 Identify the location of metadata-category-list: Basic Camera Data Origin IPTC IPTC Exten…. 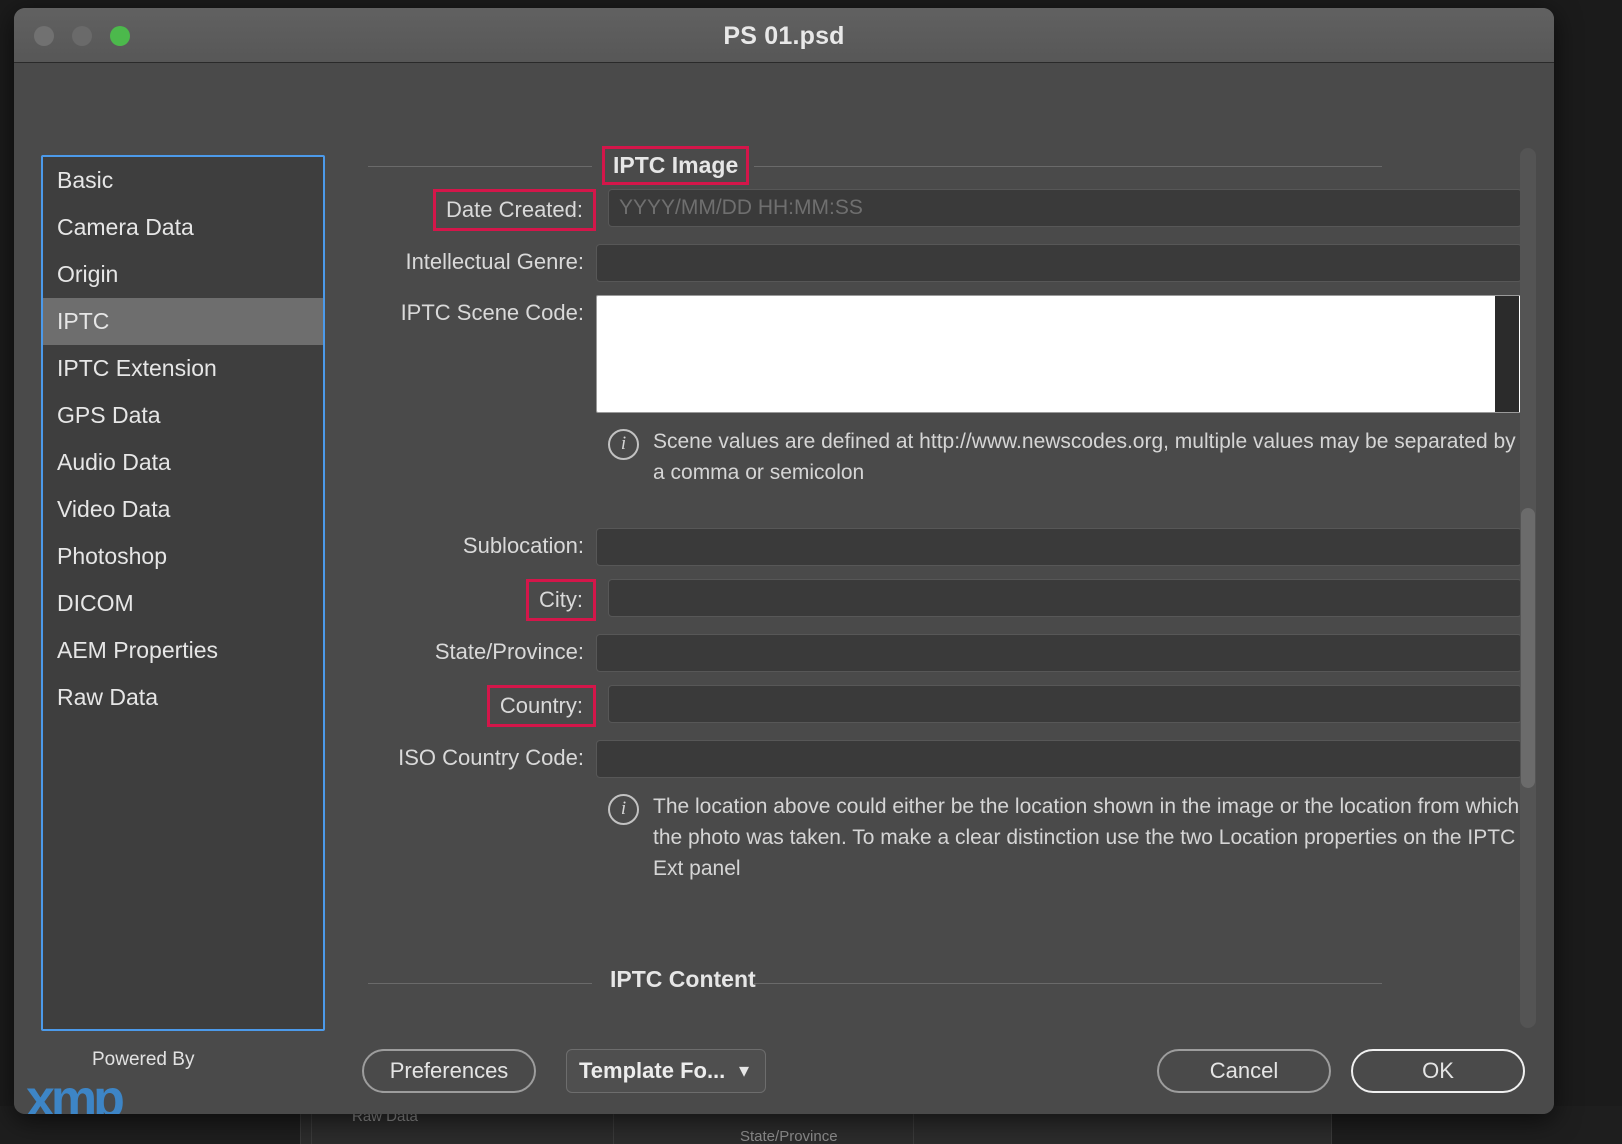
(183, 593).